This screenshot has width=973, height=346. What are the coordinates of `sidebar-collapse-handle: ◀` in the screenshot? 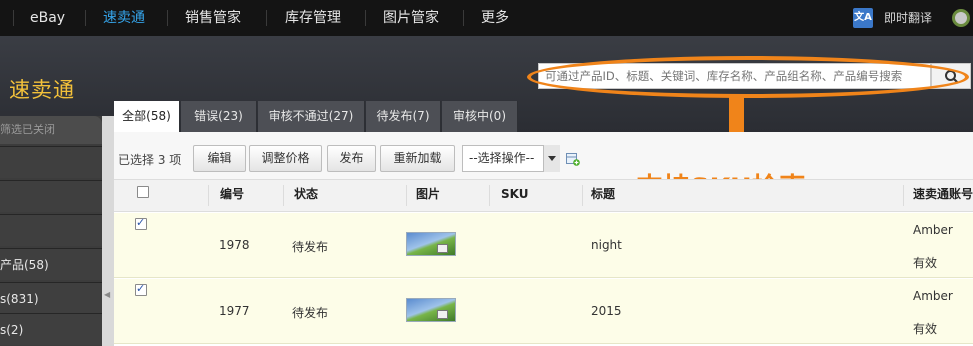 It's located at (108, 231).